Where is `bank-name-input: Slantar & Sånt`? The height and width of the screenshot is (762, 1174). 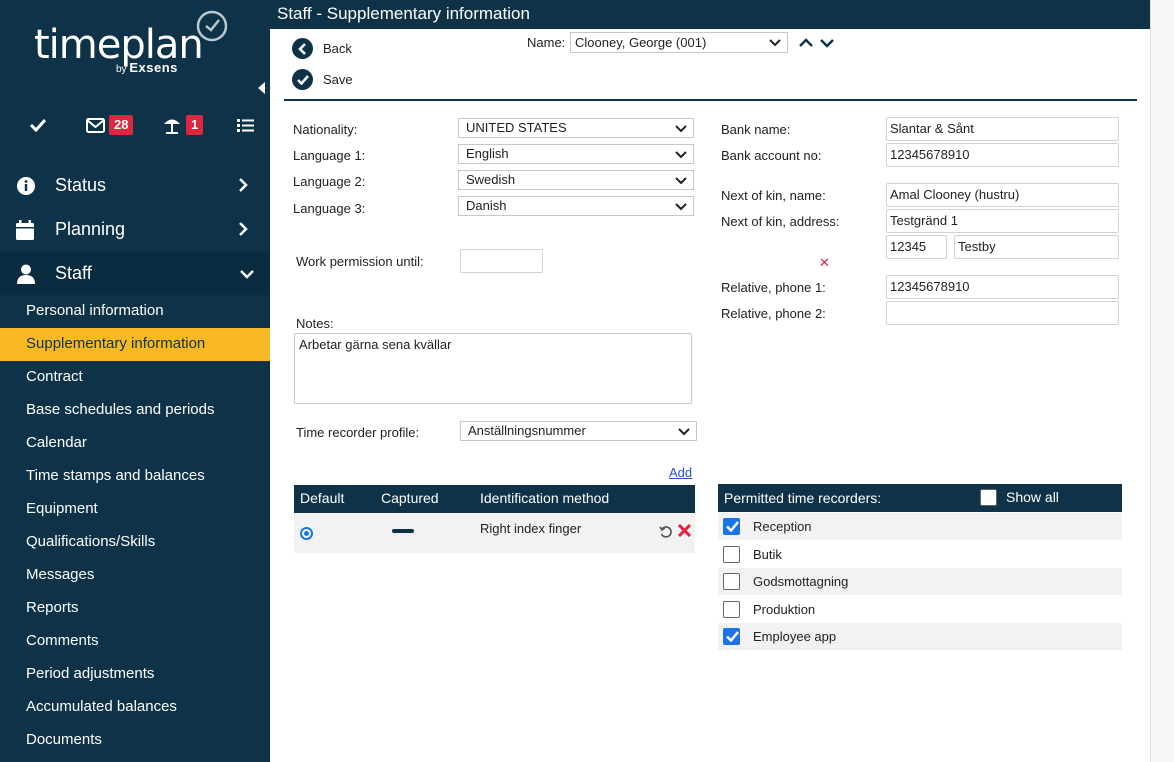 bank-name-input: Slantar & Sånt is located at coordinates (1002, 129).